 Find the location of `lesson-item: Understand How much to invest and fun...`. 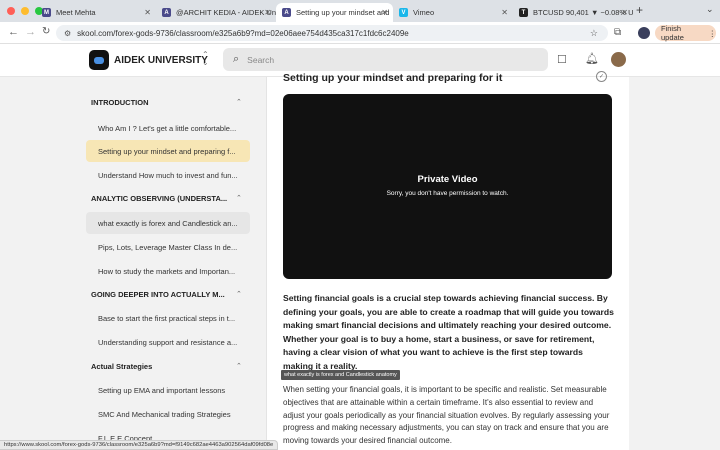

lesson-item: Understand How much to invest and fun... is located at coordinates (168, 175).